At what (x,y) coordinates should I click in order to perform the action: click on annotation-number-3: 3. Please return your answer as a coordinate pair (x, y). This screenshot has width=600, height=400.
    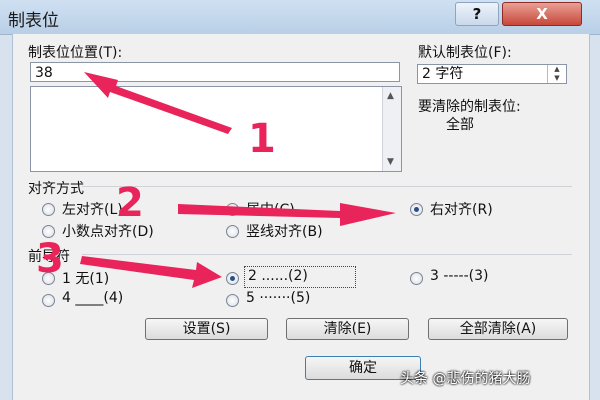
    Looking at the image, I should click on (50, 259).